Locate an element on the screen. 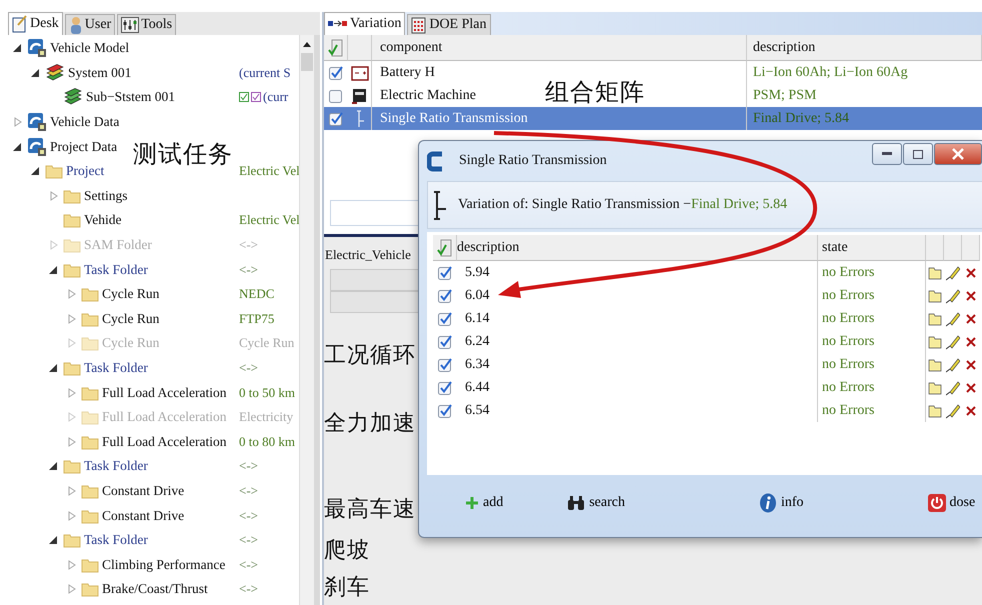 Image resolution: width=982 pixels, height=605 pixels. tree-item: Climbing Performance is located at coordinates (164, 564).